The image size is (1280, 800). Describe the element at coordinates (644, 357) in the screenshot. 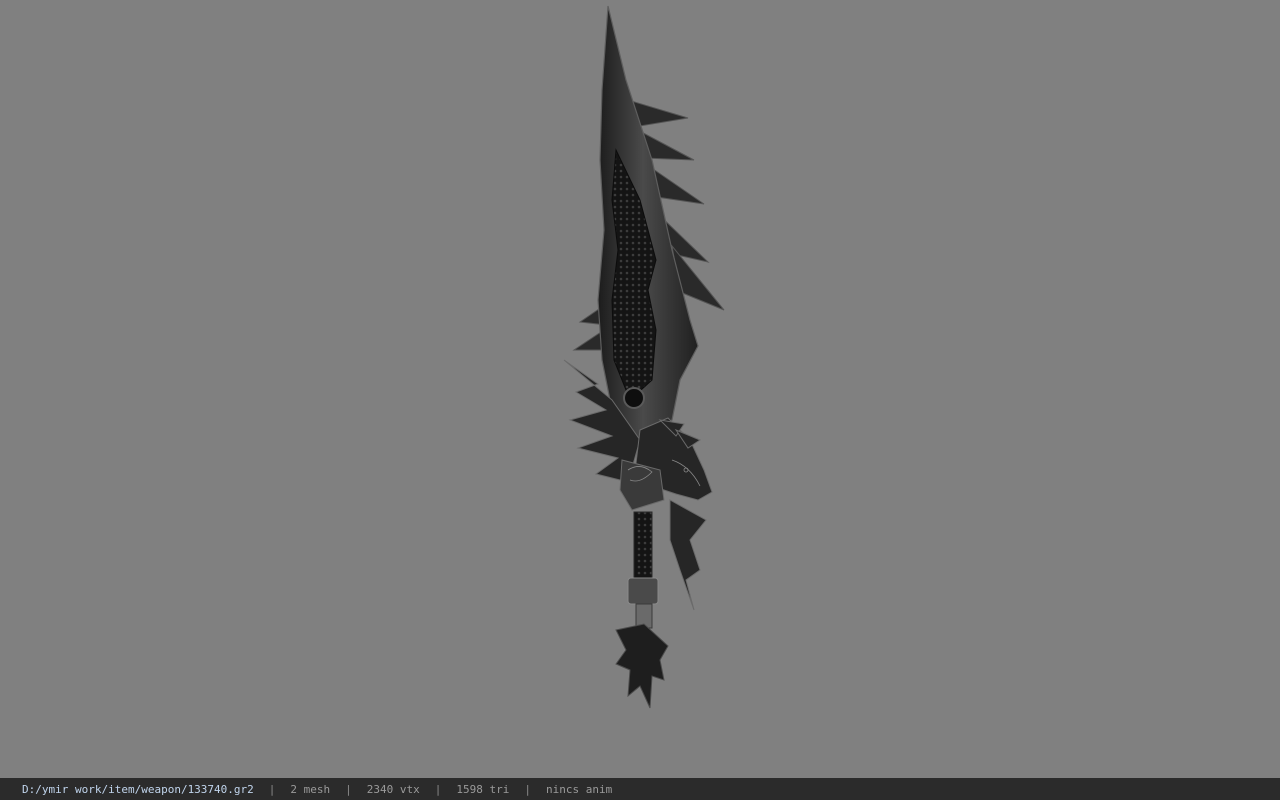

I see `sword-model-icon` at that location.